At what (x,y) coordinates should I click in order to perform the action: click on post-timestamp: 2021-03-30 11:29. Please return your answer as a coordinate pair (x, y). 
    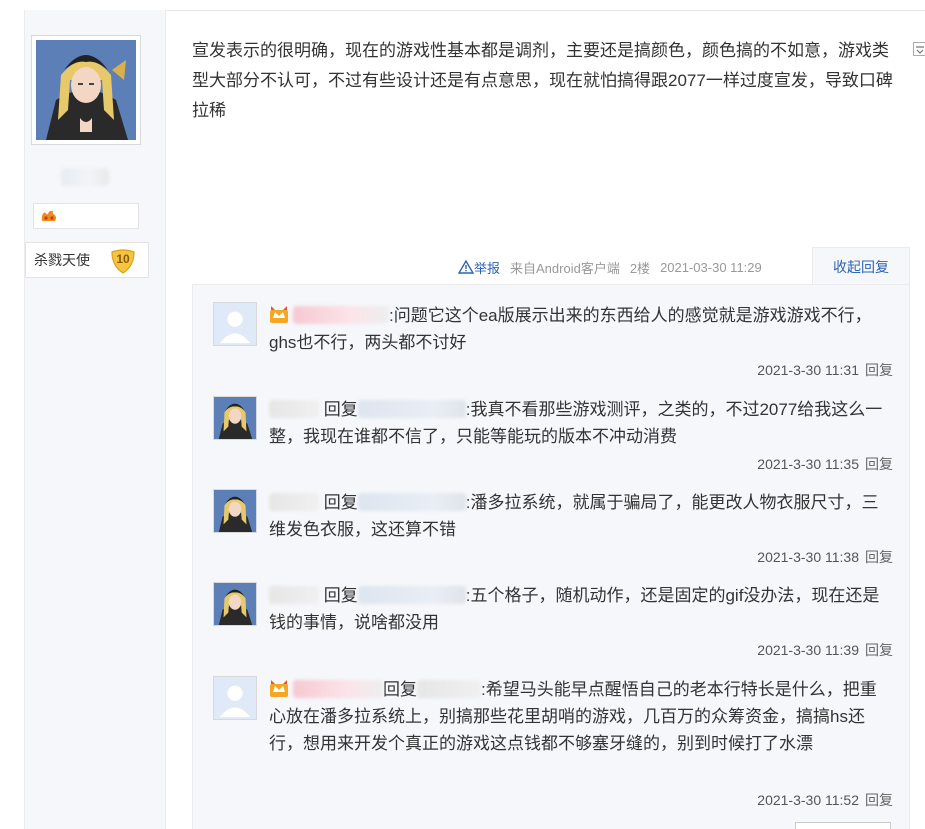
    Looking at the image, I should click on (711, 267).